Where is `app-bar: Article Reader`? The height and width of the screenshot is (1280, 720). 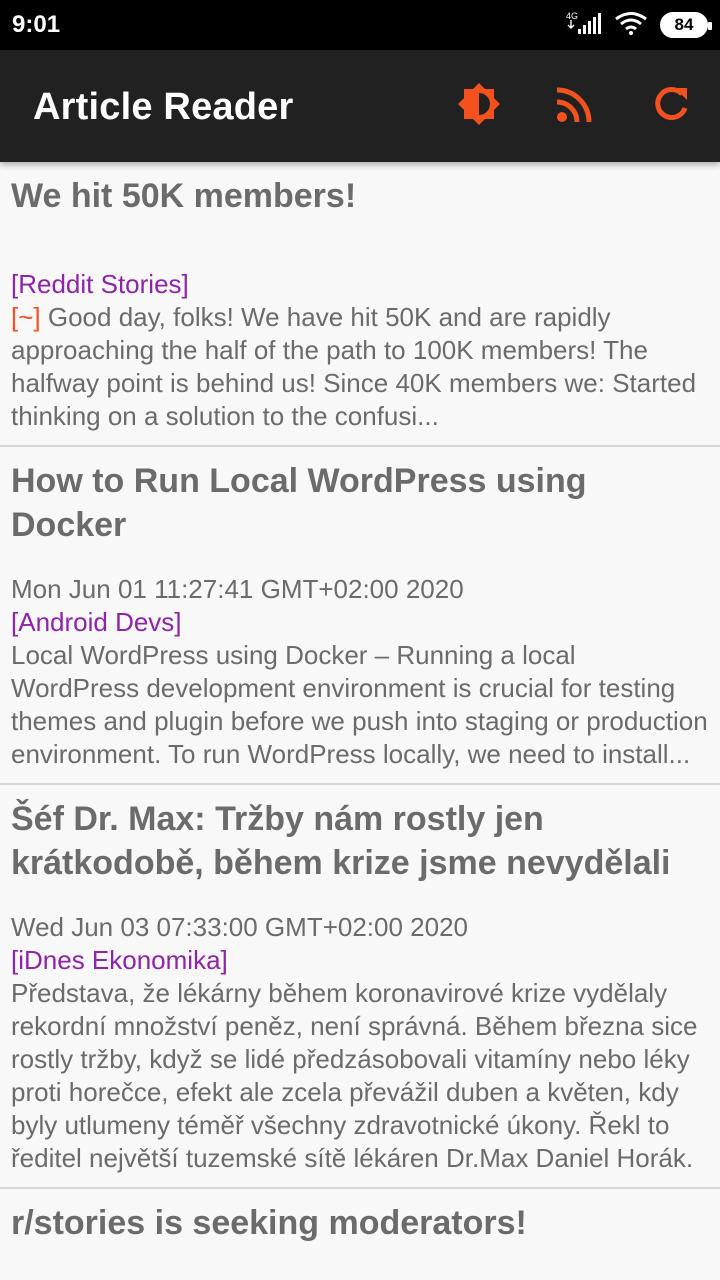 app-bar: Article Reader is located at coordinates (360, 106).